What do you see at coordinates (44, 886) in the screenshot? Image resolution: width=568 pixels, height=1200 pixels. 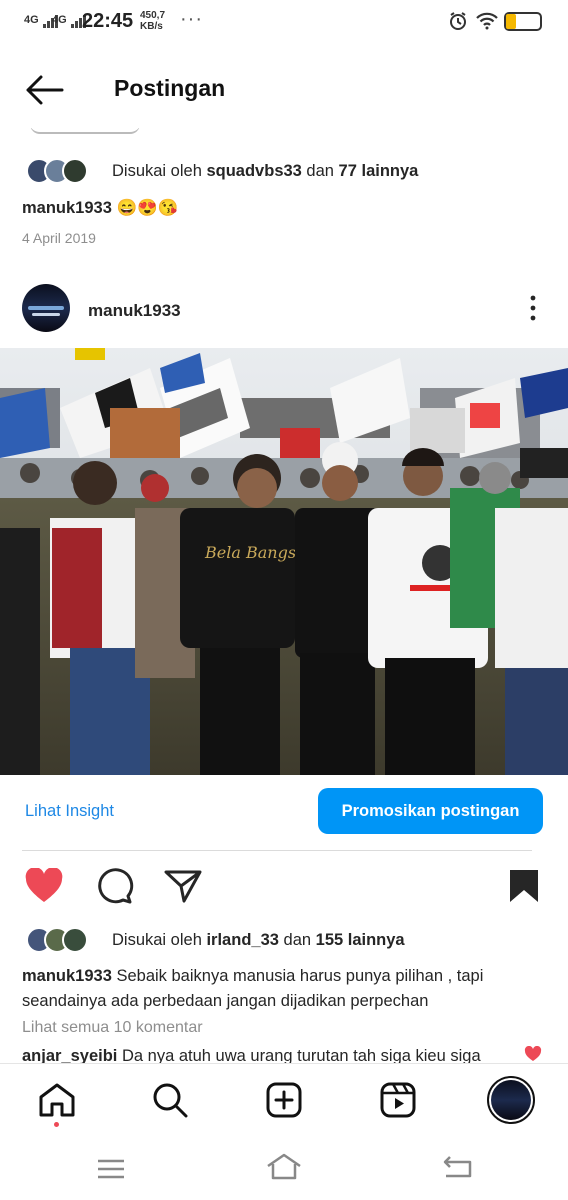 I see `heart-icon` at bounding box center [44, 886].